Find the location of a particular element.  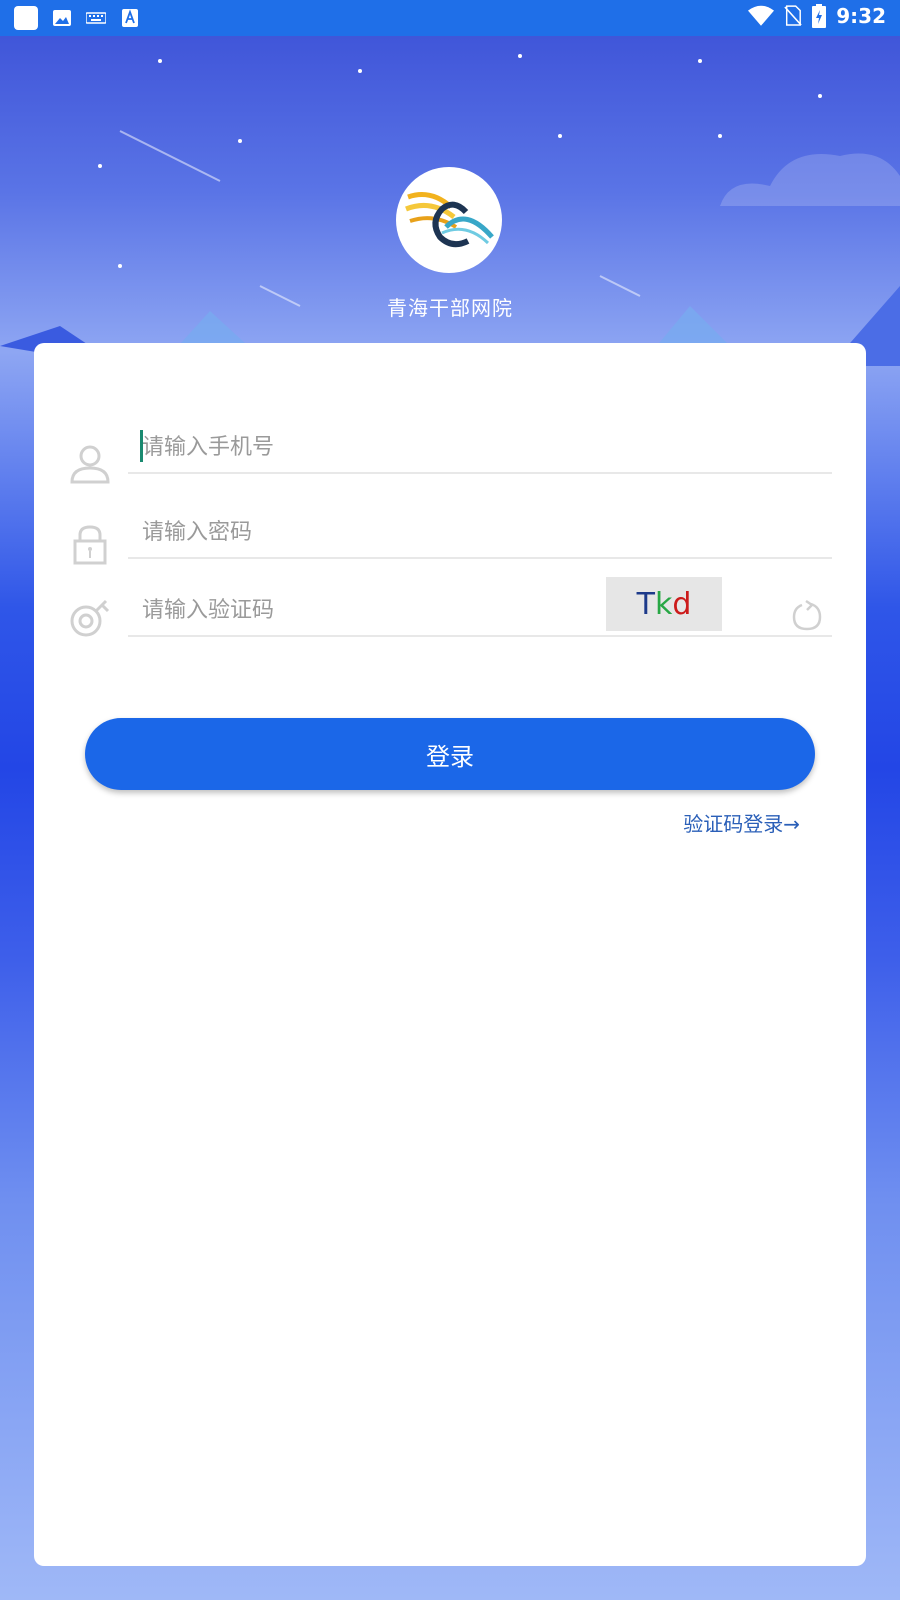

status-bar: 9:32 is located at coordinates (450, 18).